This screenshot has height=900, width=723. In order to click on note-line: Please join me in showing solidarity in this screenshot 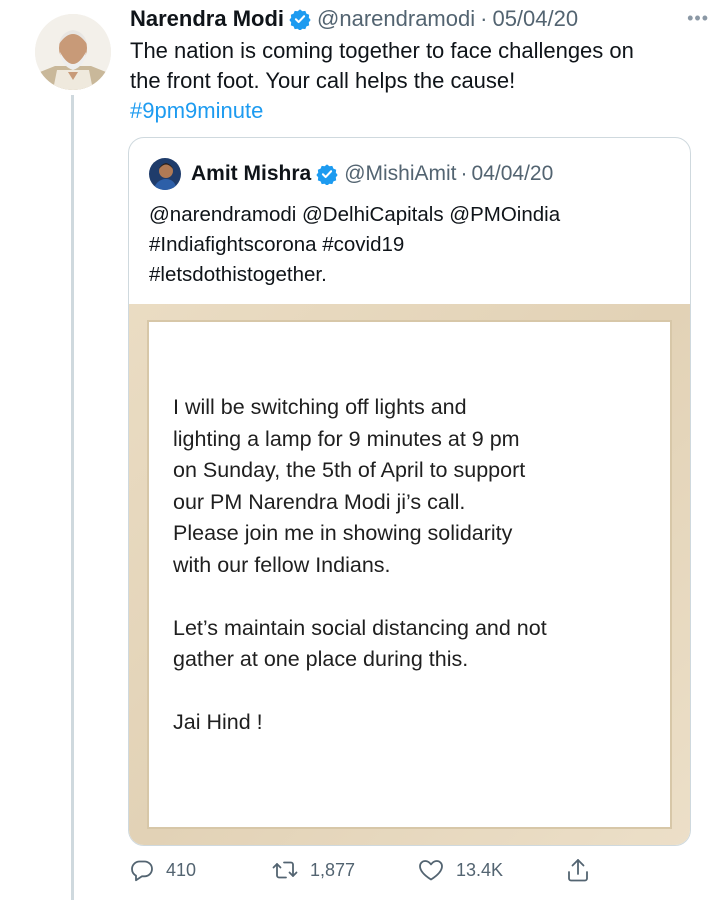, I will do `click(343, 533)`.